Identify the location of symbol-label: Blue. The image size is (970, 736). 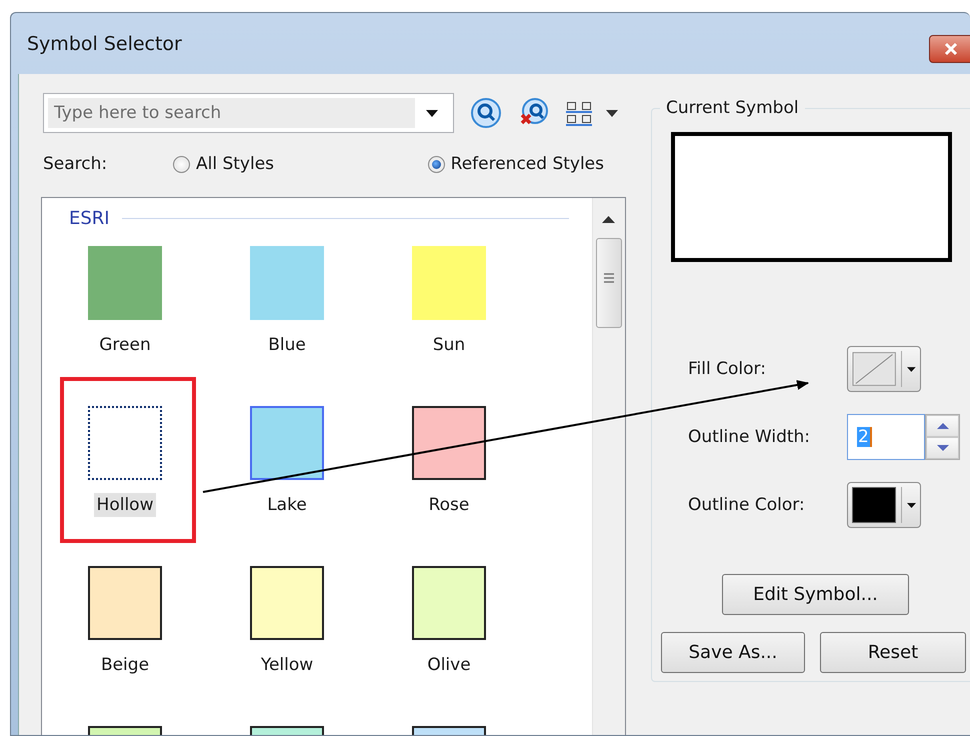
(287, 345).